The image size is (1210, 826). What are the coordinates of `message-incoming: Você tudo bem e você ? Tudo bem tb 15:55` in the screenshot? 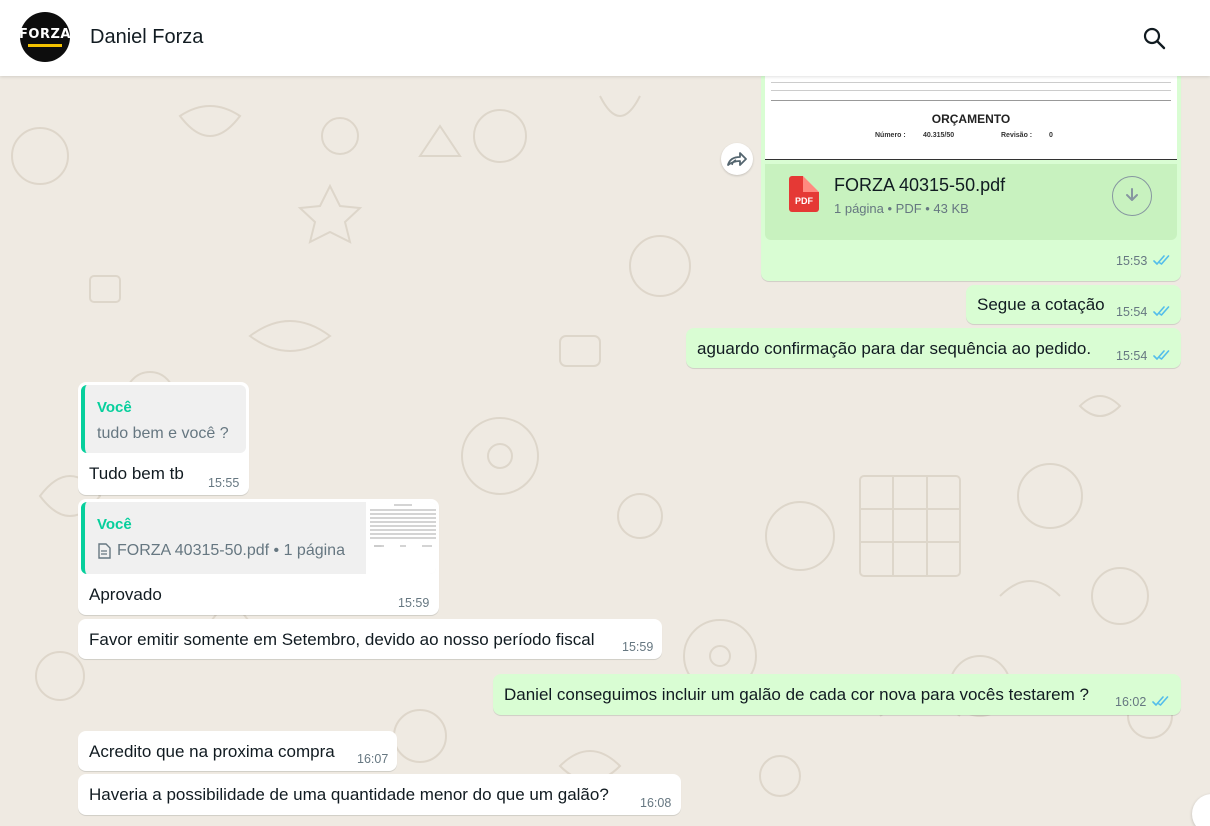 It's located at (163, 438).